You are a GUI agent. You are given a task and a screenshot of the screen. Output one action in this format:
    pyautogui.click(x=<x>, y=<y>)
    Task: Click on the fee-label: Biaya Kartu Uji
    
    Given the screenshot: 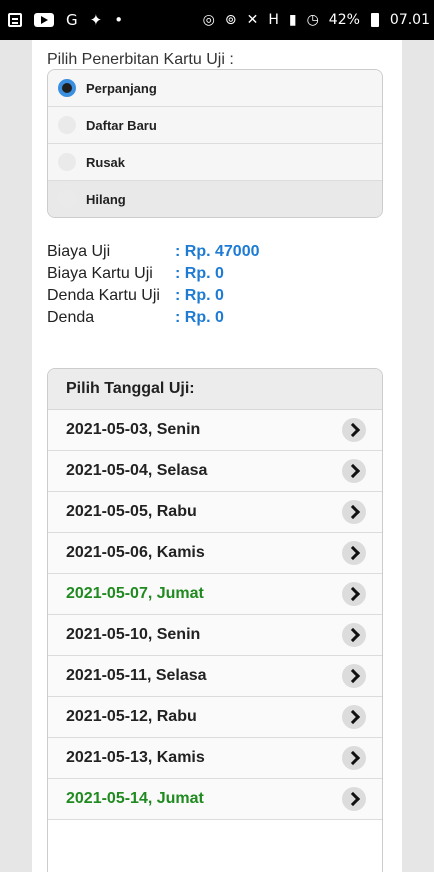 What is the action you would take?
    pyautogui.click(x=100, y=273)
    